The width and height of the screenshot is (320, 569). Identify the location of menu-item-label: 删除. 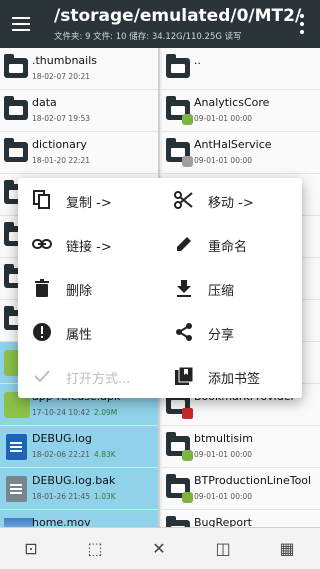
(79, 291).